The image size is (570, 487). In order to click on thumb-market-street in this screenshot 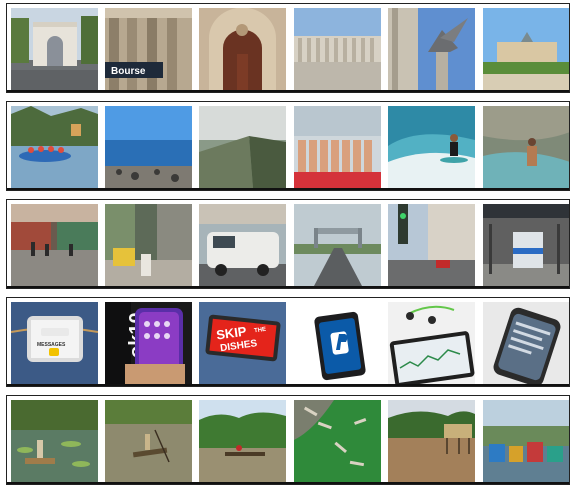, I will do `click(54, 245)`.